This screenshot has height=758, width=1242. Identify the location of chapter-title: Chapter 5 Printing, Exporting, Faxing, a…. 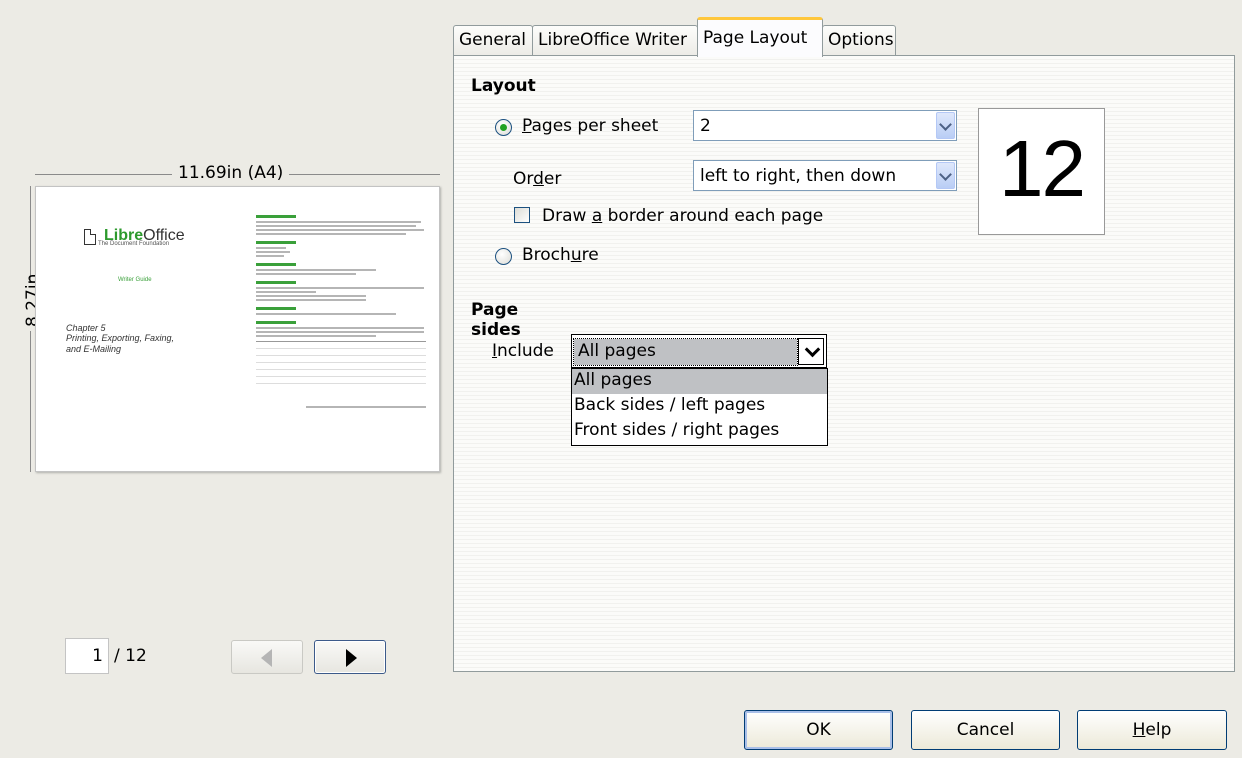
(120, 338).